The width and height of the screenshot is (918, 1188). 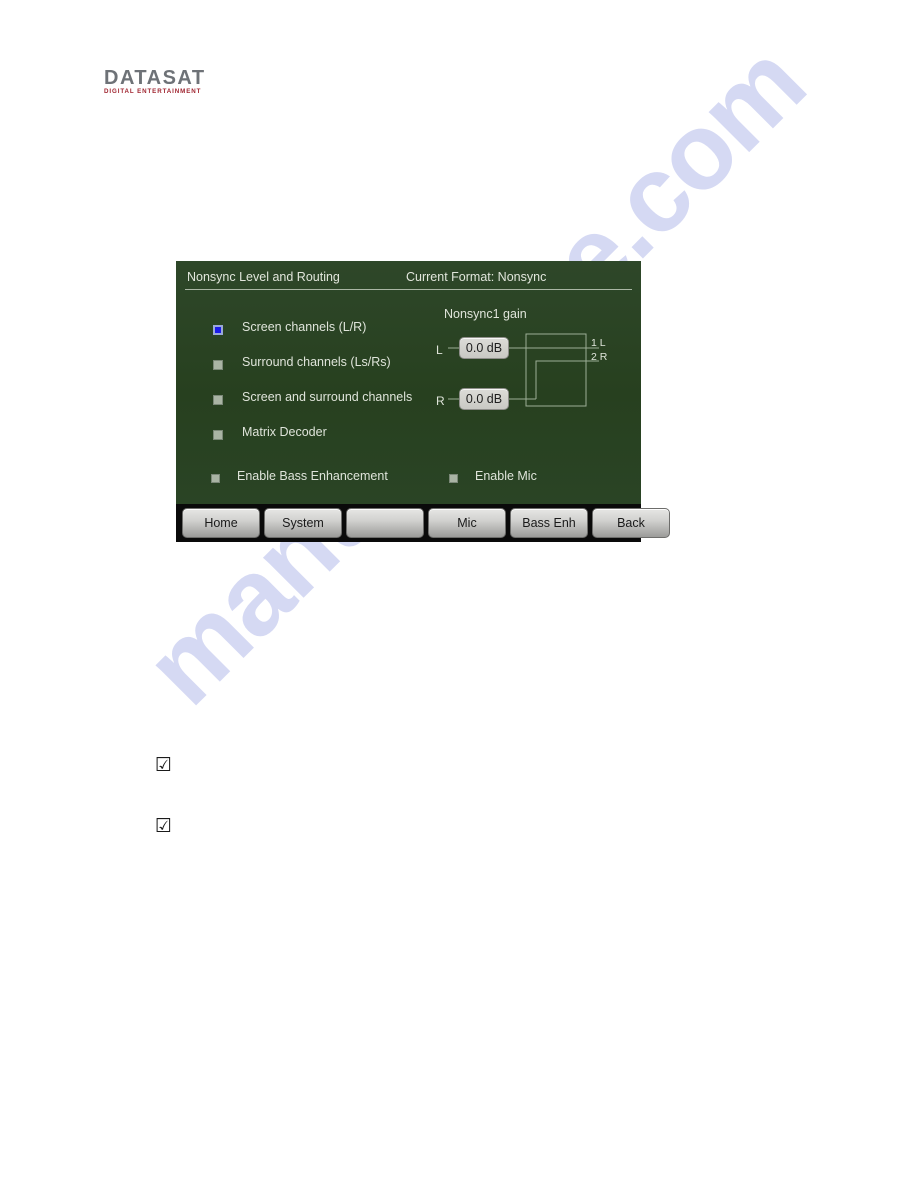 I want to click on nav-button-blank, so click(x=385, y=523).